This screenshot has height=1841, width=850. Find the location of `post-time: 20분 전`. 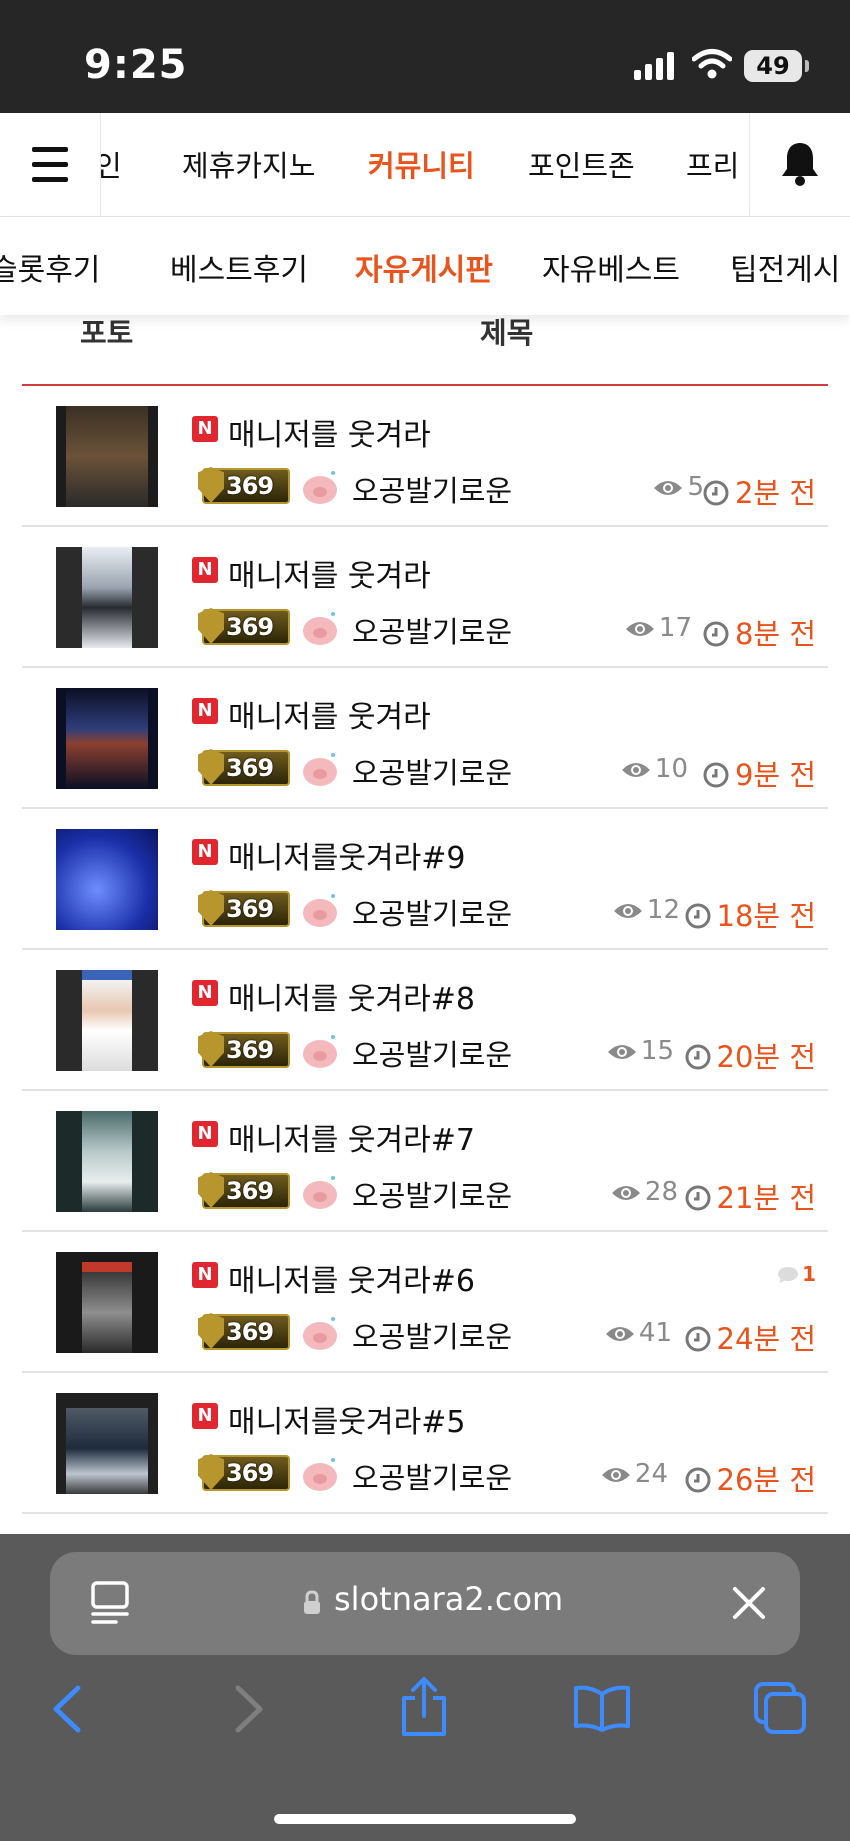

post-time: 20분 전 is located at coordinates (750, 1055).